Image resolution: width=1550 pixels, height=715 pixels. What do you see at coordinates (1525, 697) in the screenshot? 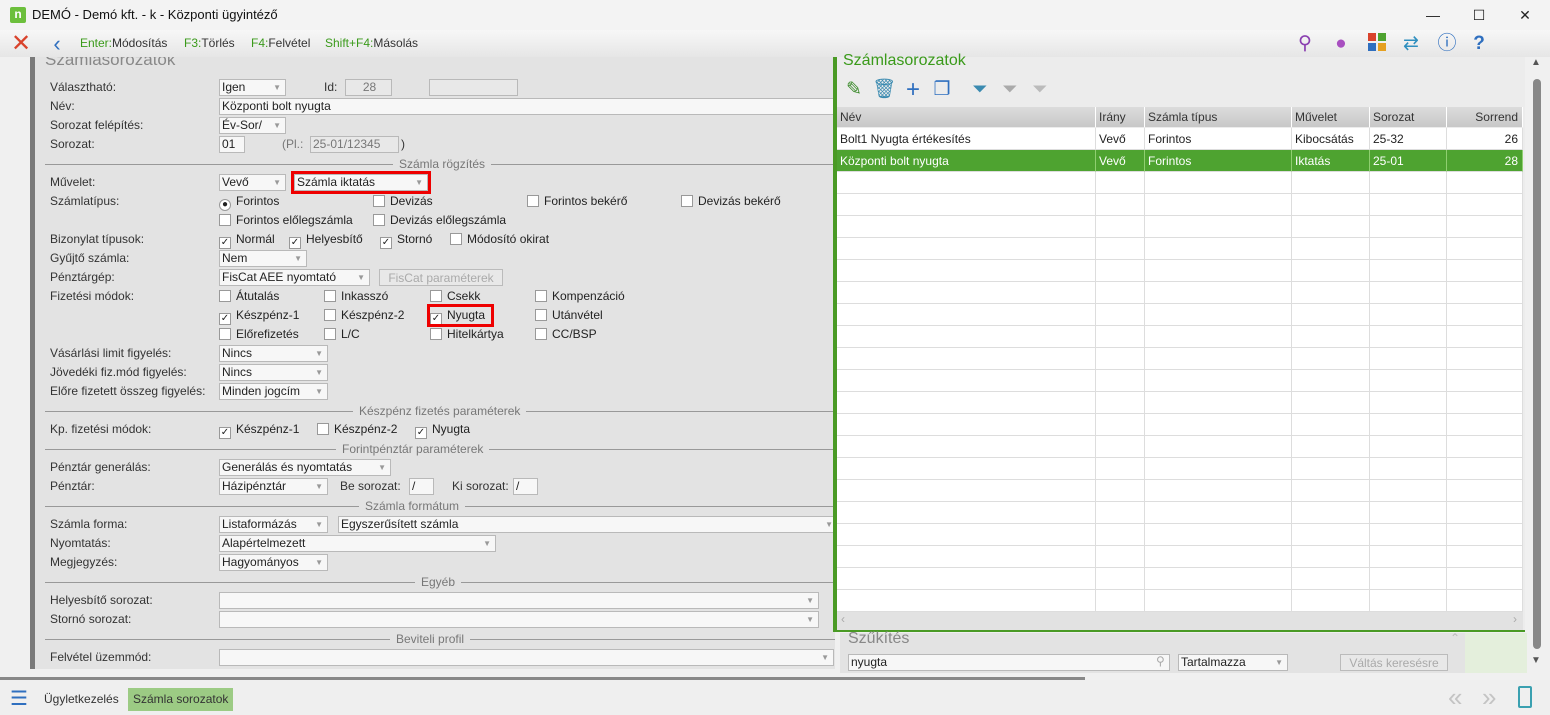
I see `list-view-icon` at bounding box center [1525, 697].